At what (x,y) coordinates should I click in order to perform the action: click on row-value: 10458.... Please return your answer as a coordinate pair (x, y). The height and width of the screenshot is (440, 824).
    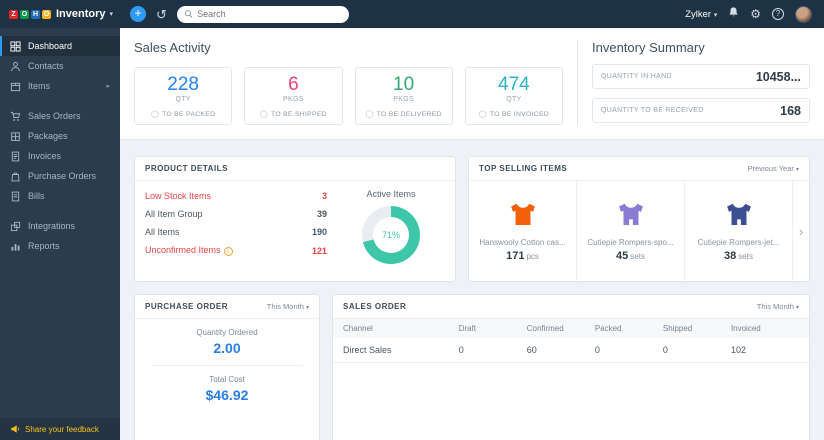
    Looking at the image, I should click on (778, 76).